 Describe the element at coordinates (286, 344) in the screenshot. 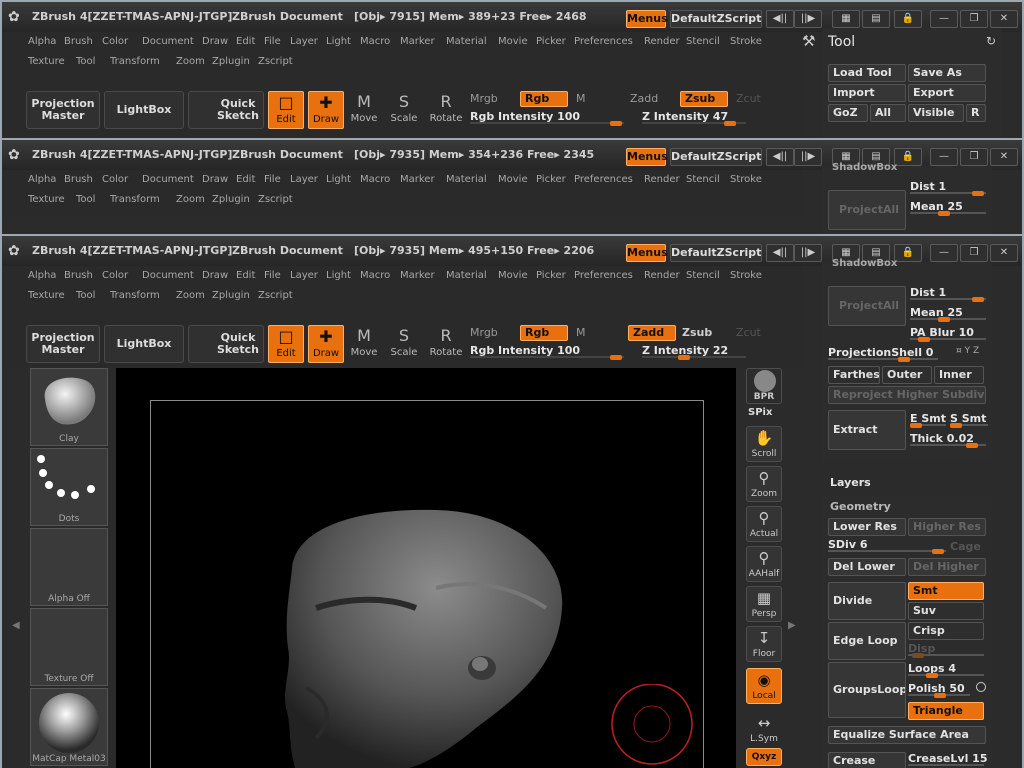

I see `edit-button: □ Edit` at that location.